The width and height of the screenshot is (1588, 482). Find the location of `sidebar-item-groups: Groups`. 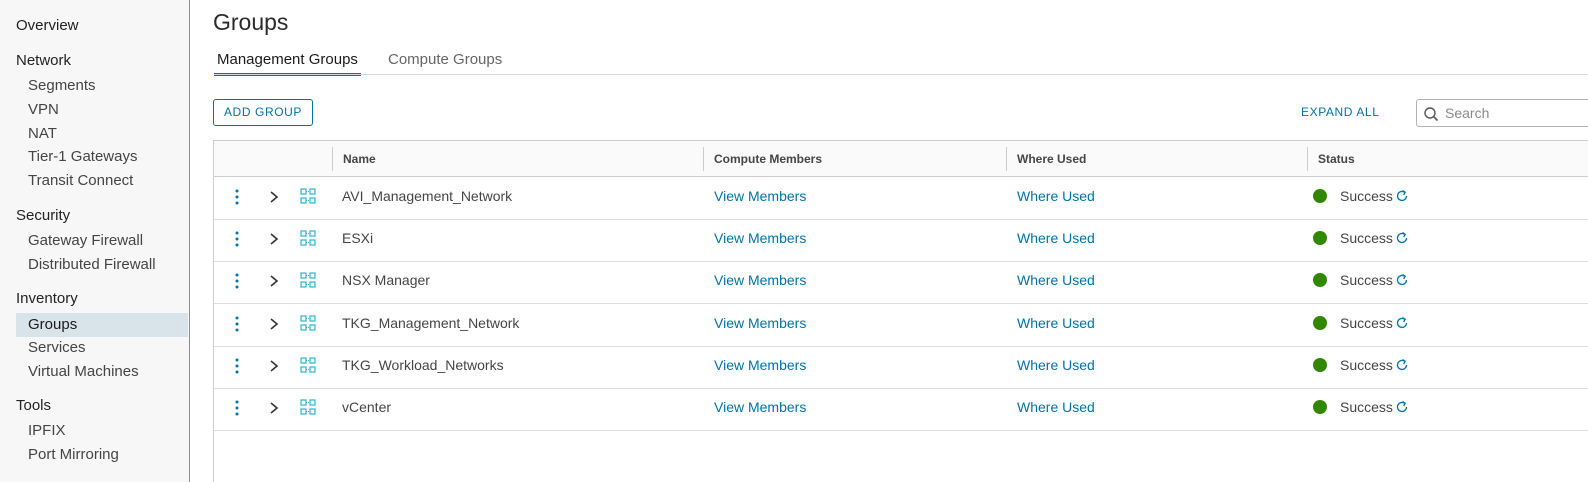

sidebar-item-groups: Groups is located at coordinates (102, 325).